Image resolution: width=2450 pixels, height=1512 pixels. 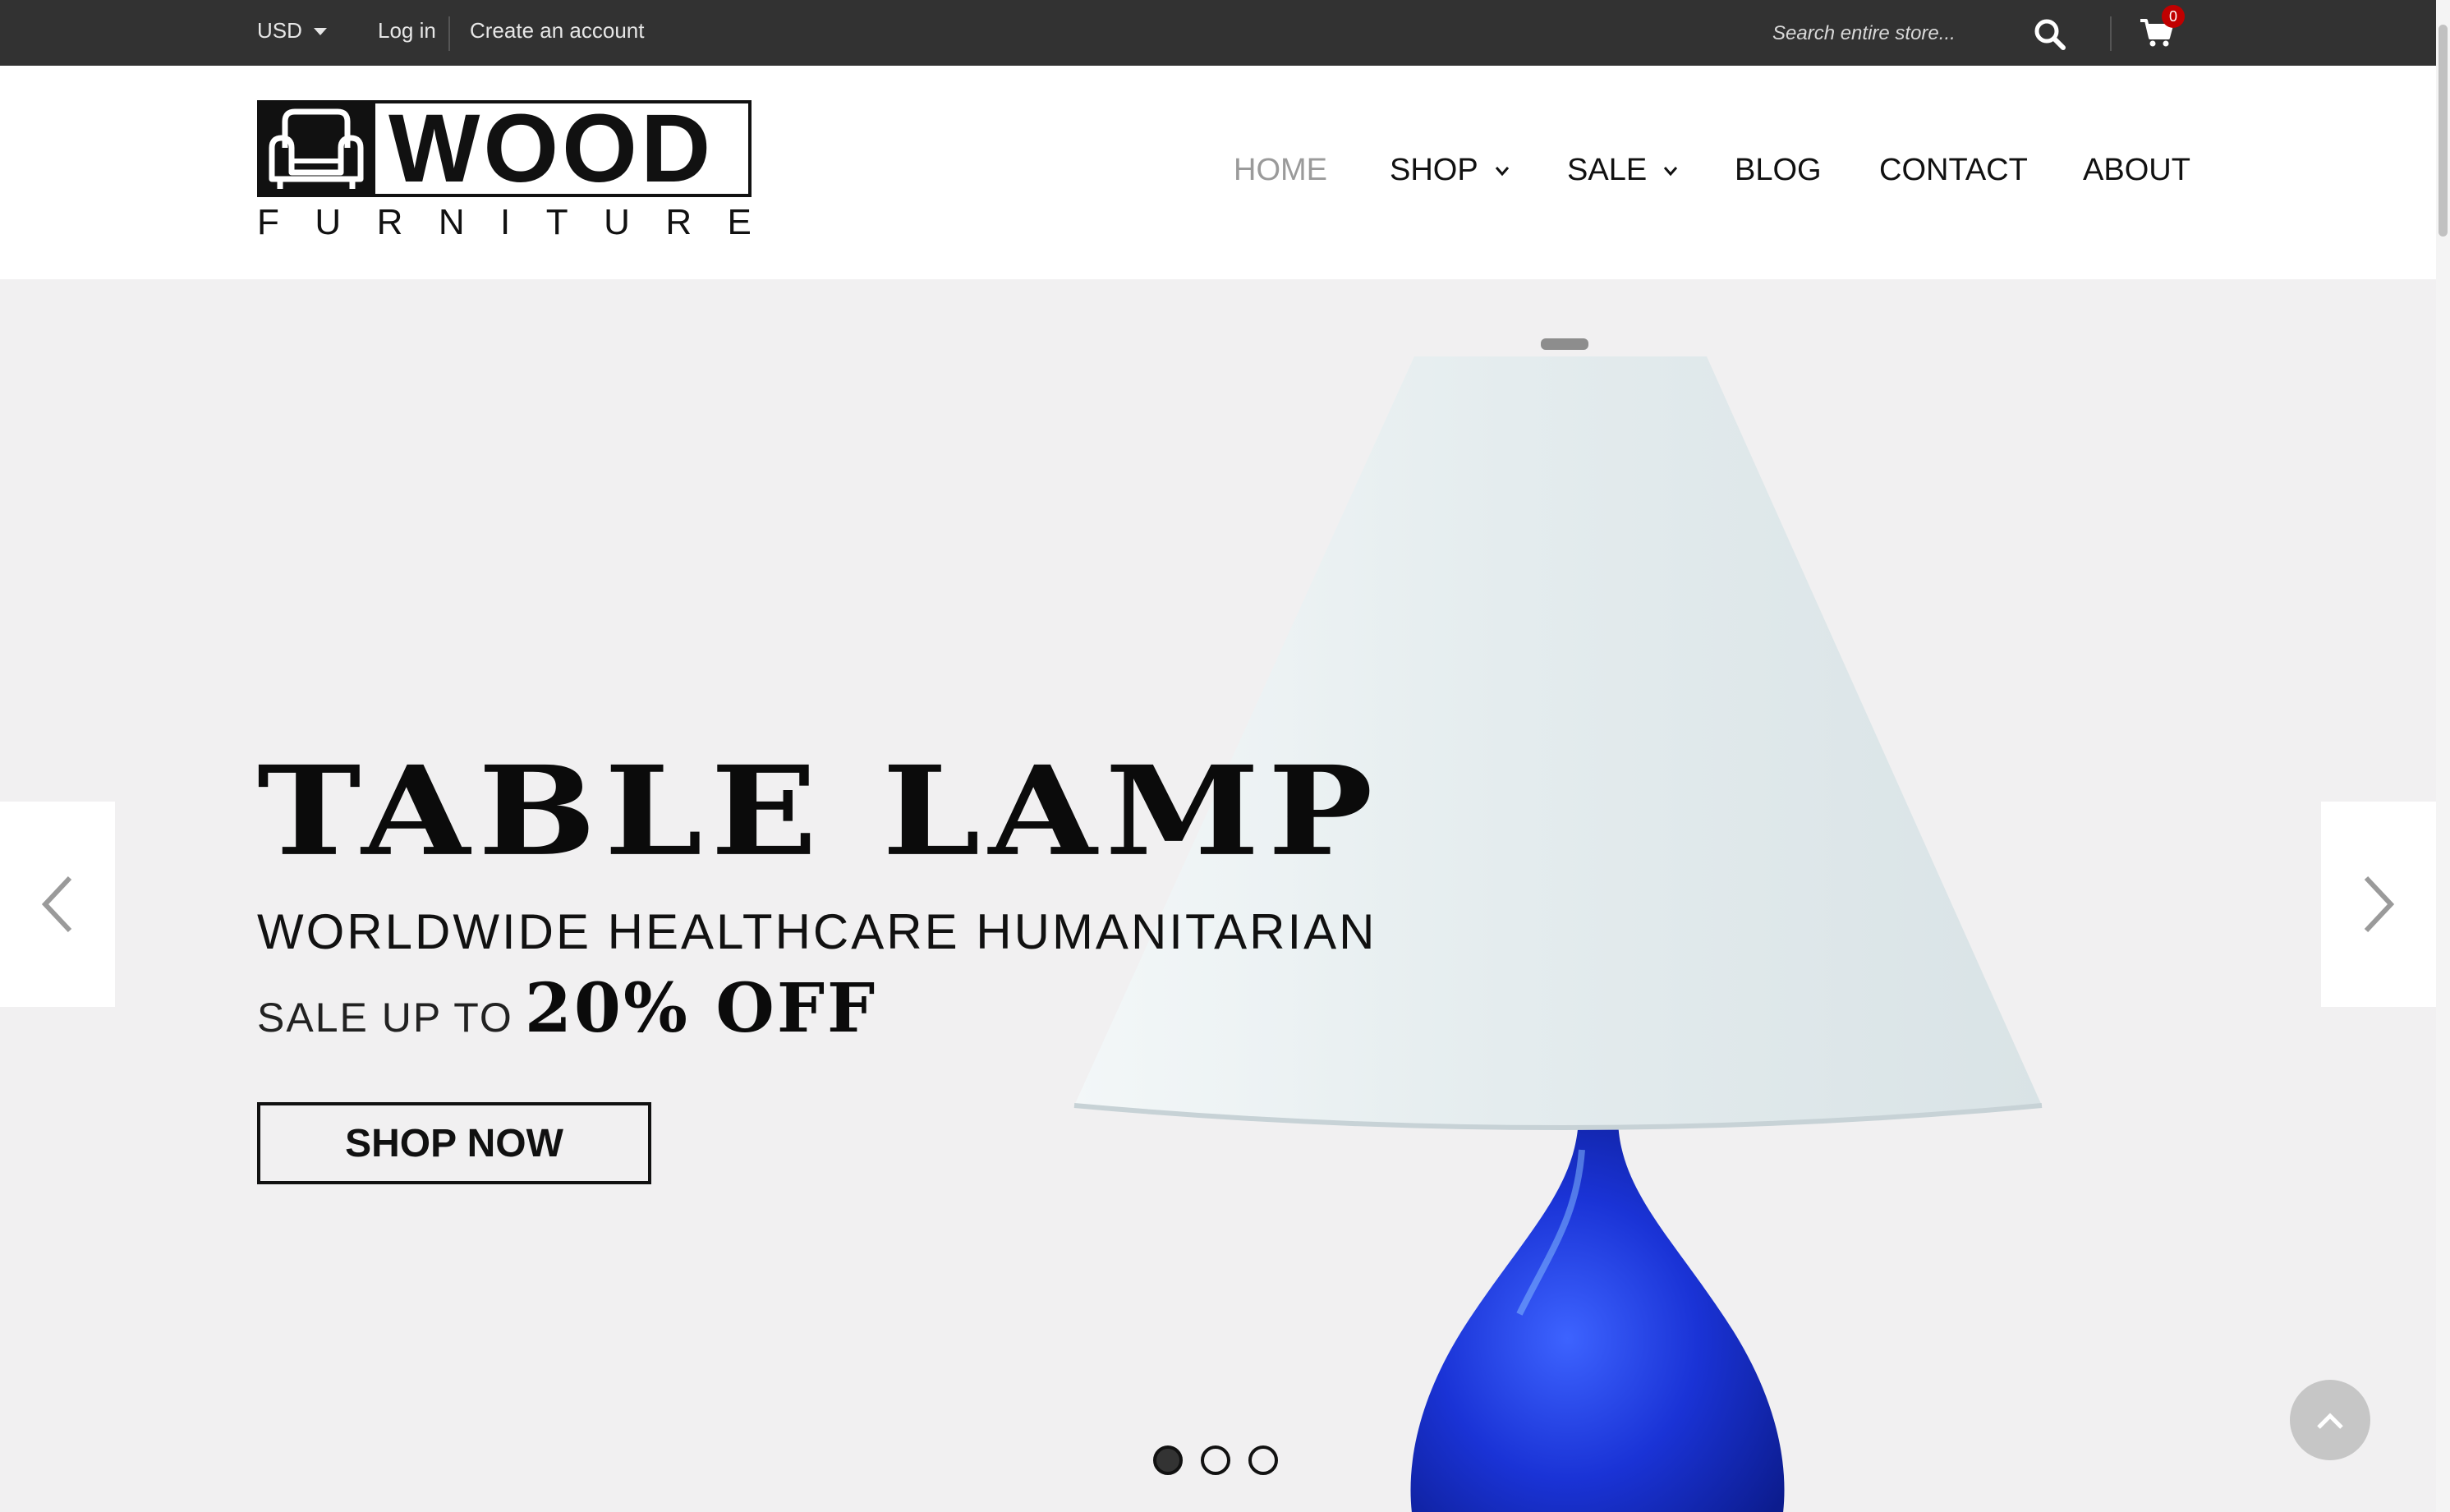 I want to click on slider-prev-button, so click(x=57, y=904).